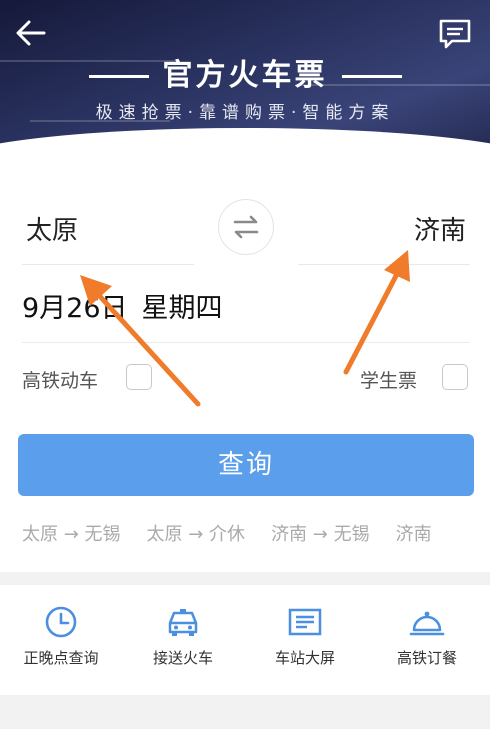  Describe the element at coordinates (426, 658) in the screenshot. I see `service-label: 高铁订餐` at that location.